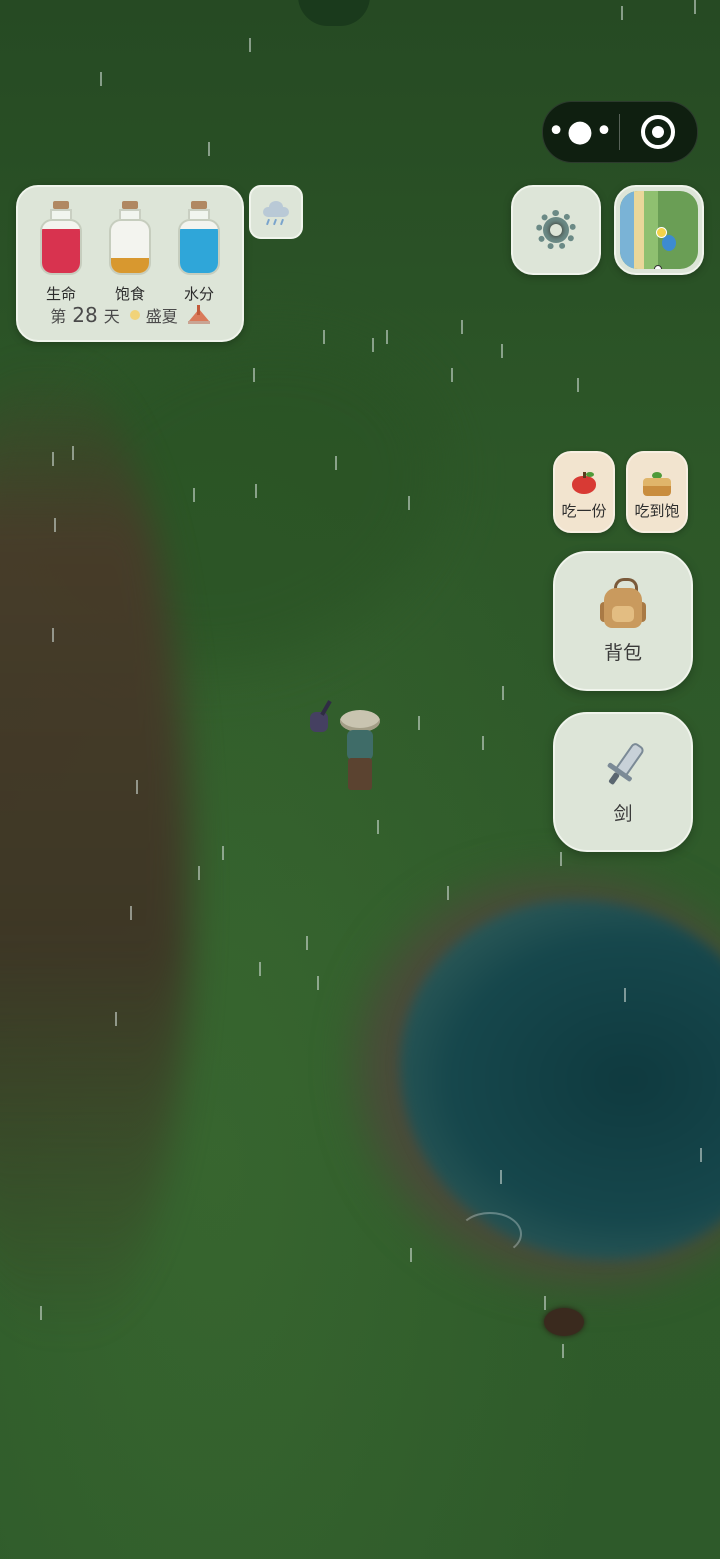 This screenshot has width=720, height=1559. I want to click on weather-indicator, so click(276, 212).